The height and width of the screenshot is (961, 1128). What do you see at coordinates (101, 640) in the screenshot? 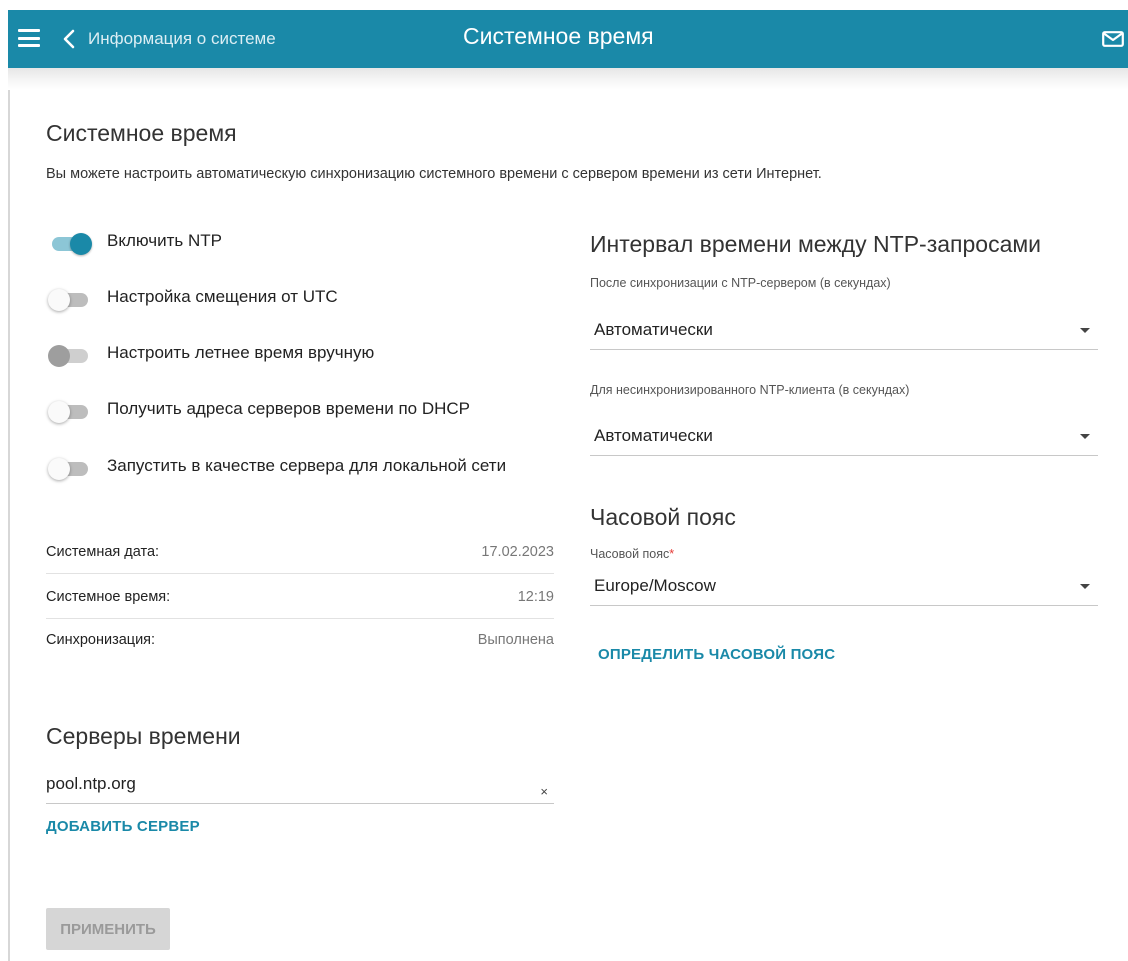
I see `sync-status-label: Синхронизация:` at bounding box center [101, 640].